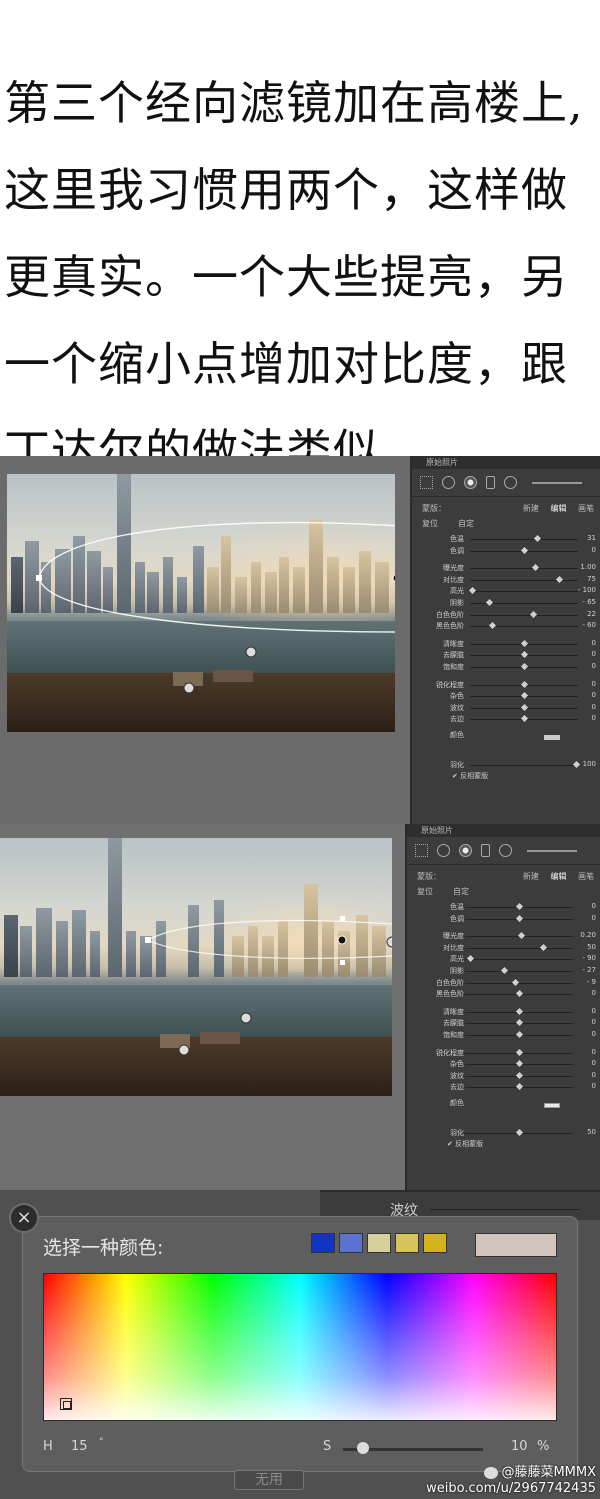  What do you see at coordinates (363, 1448) in the screenshot?
I see `saturation-knob` at bounding box center [363, 1448].